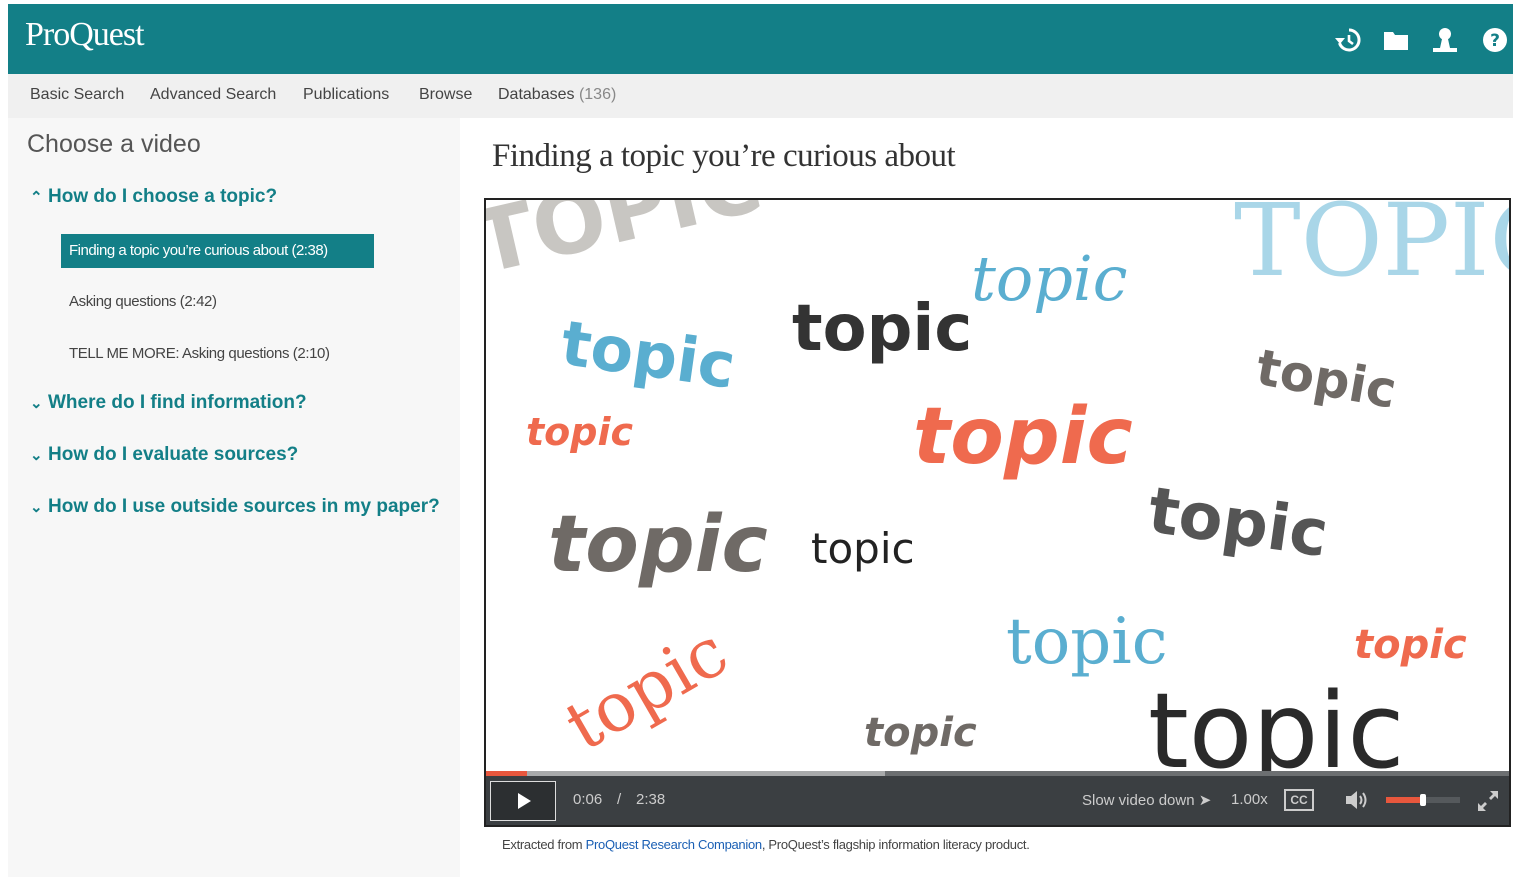  Describe the element at coordinates (213, 95) in the screenshot. I see `nav-advanced-search: Advanced Search` at that location.